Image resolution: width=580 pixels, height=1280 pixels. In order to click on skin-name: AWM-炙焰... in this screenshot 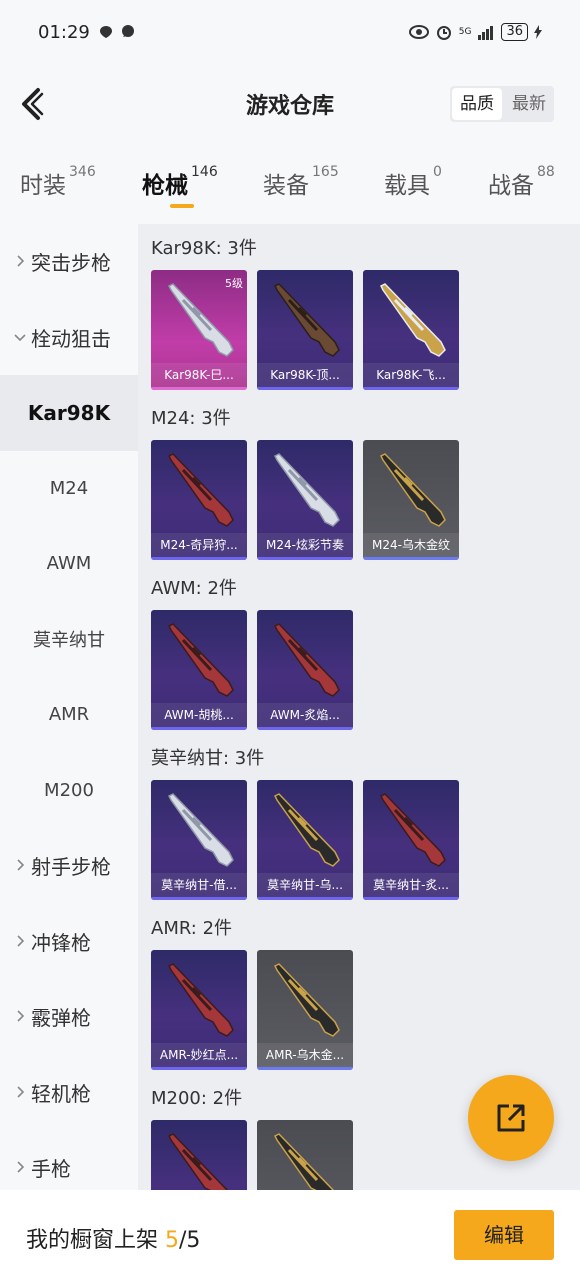, I will do `click(305, 715)`.